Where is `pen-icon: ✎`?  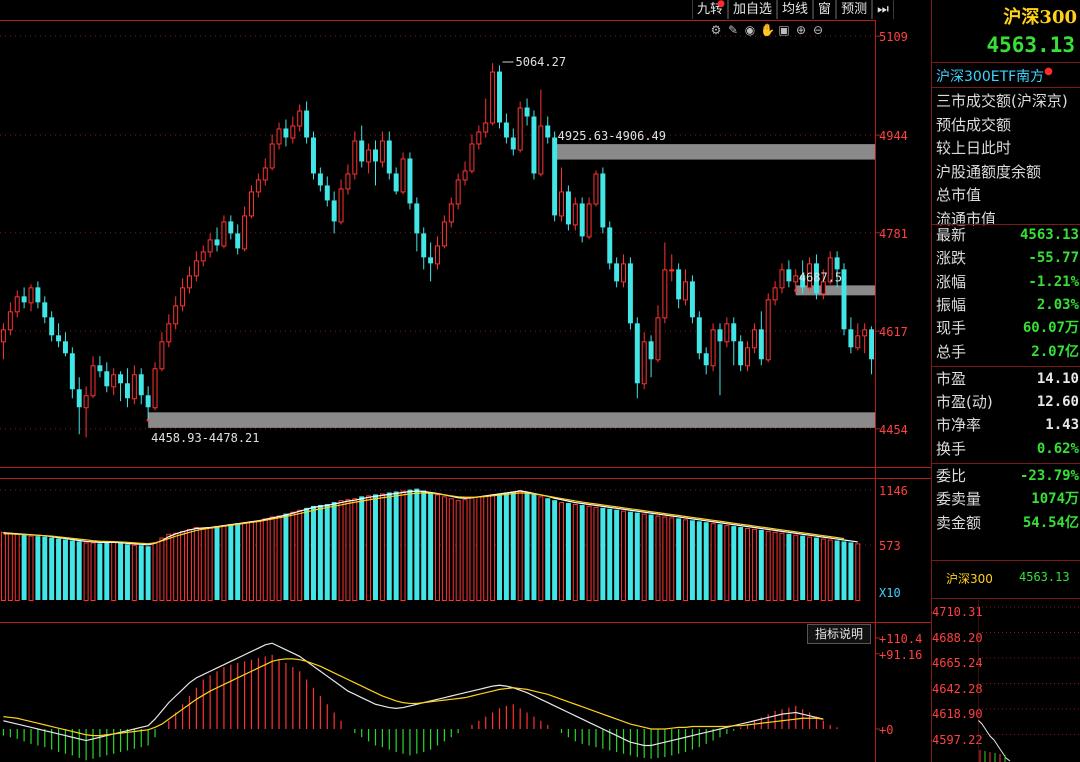 pen-icon: ✎ is located at coordinates (733, 30).